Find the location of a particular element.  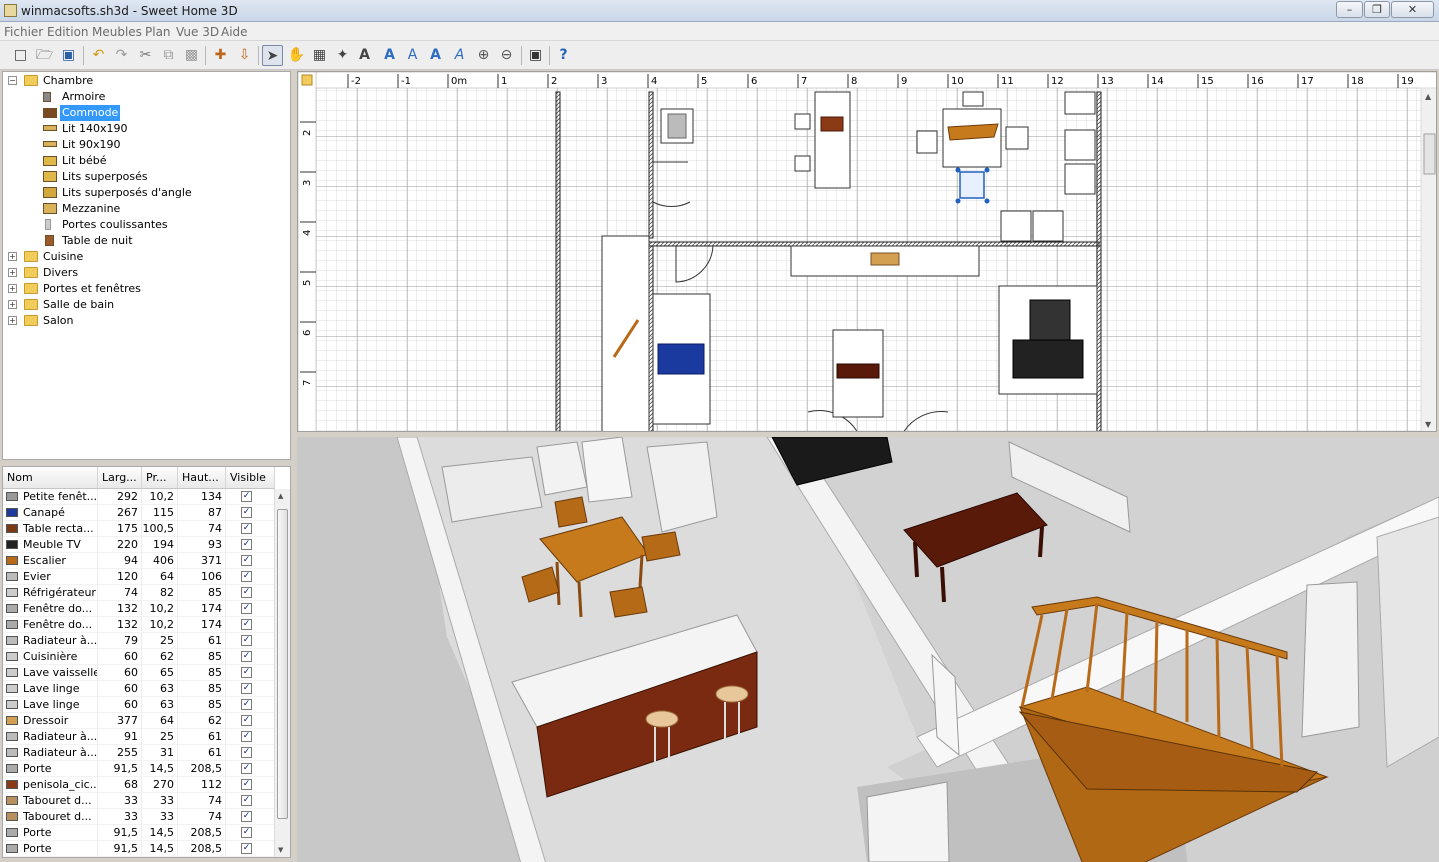

table-row: Réfrigérateur 74 82 85 ✓ is located at coordinates (139, 593).